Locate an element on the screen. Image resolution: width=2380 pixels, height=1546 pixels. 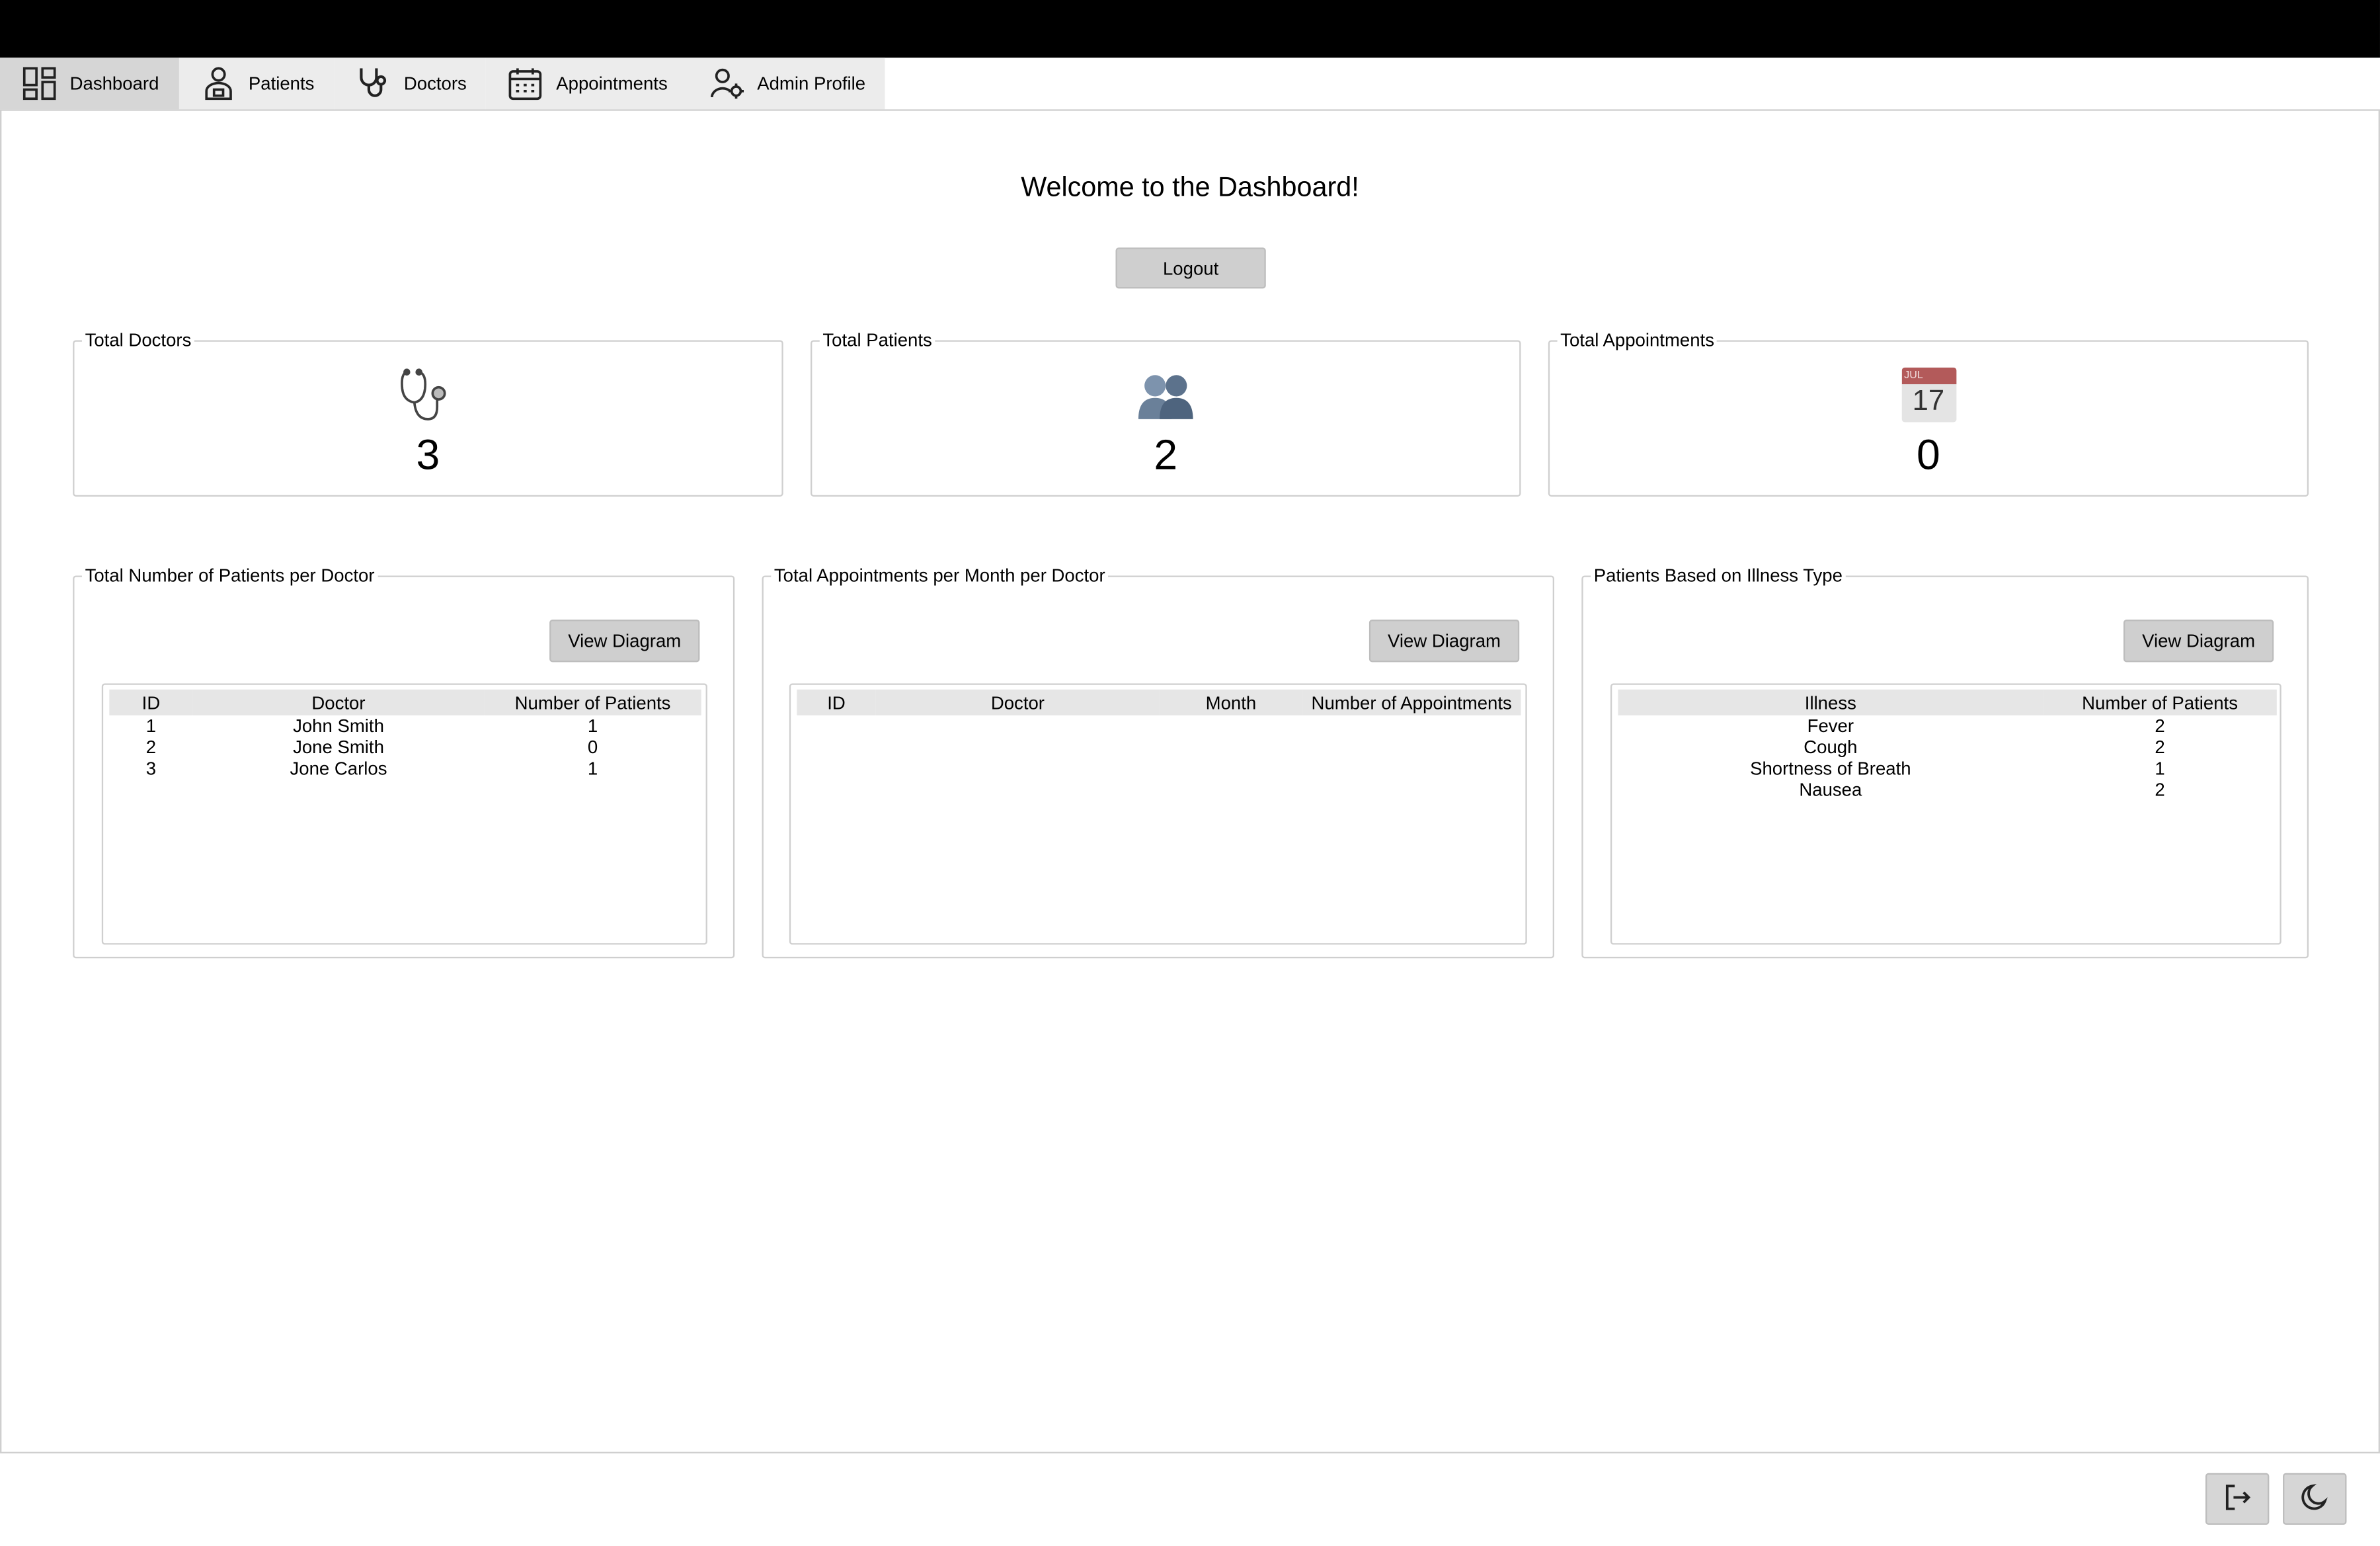
sign-out-icon is located at coordinates (2237, 1498).